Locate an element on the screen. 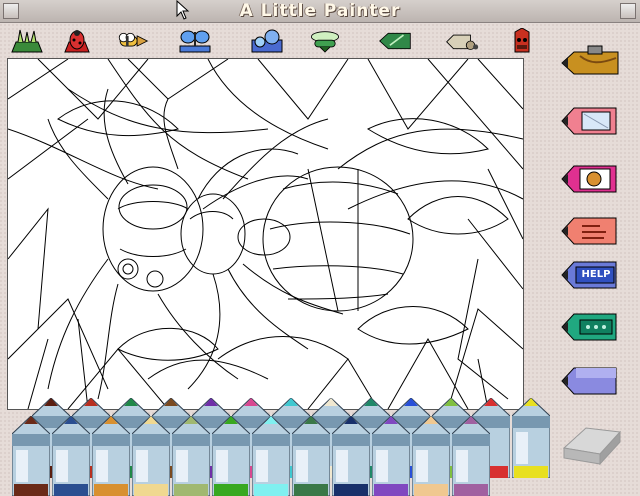  hand-icon is located at coordinates (589, 231).